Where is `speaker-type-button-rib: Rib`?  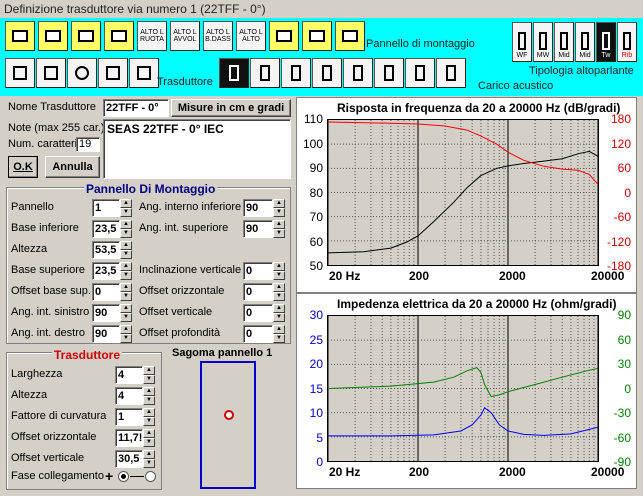
speaker-type-button-rib: Rib is located at coordinates (627, 42).